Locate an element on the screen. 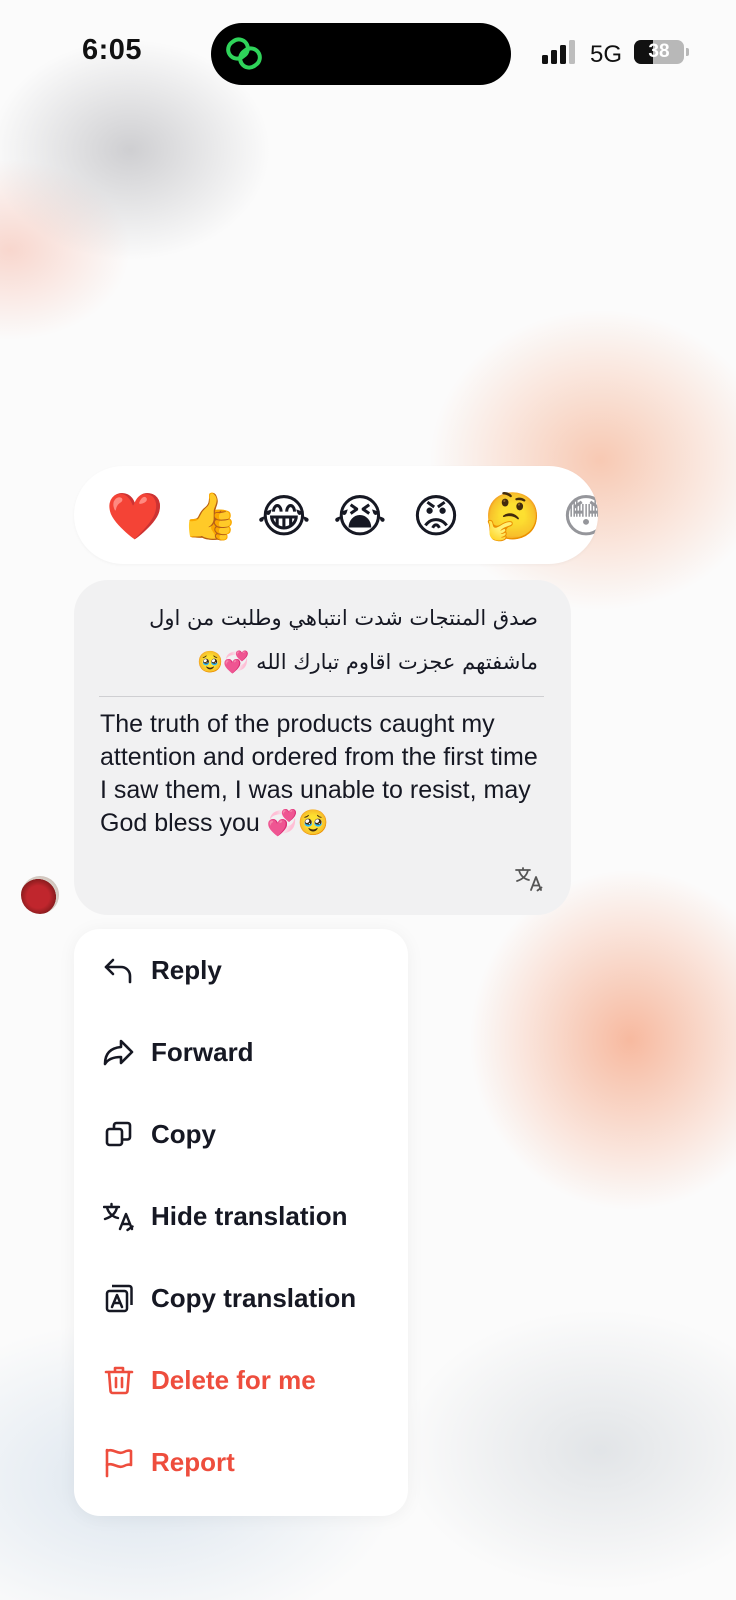  menu-item-hide-translation: Hide translation is located at coordinates (241, 1216).